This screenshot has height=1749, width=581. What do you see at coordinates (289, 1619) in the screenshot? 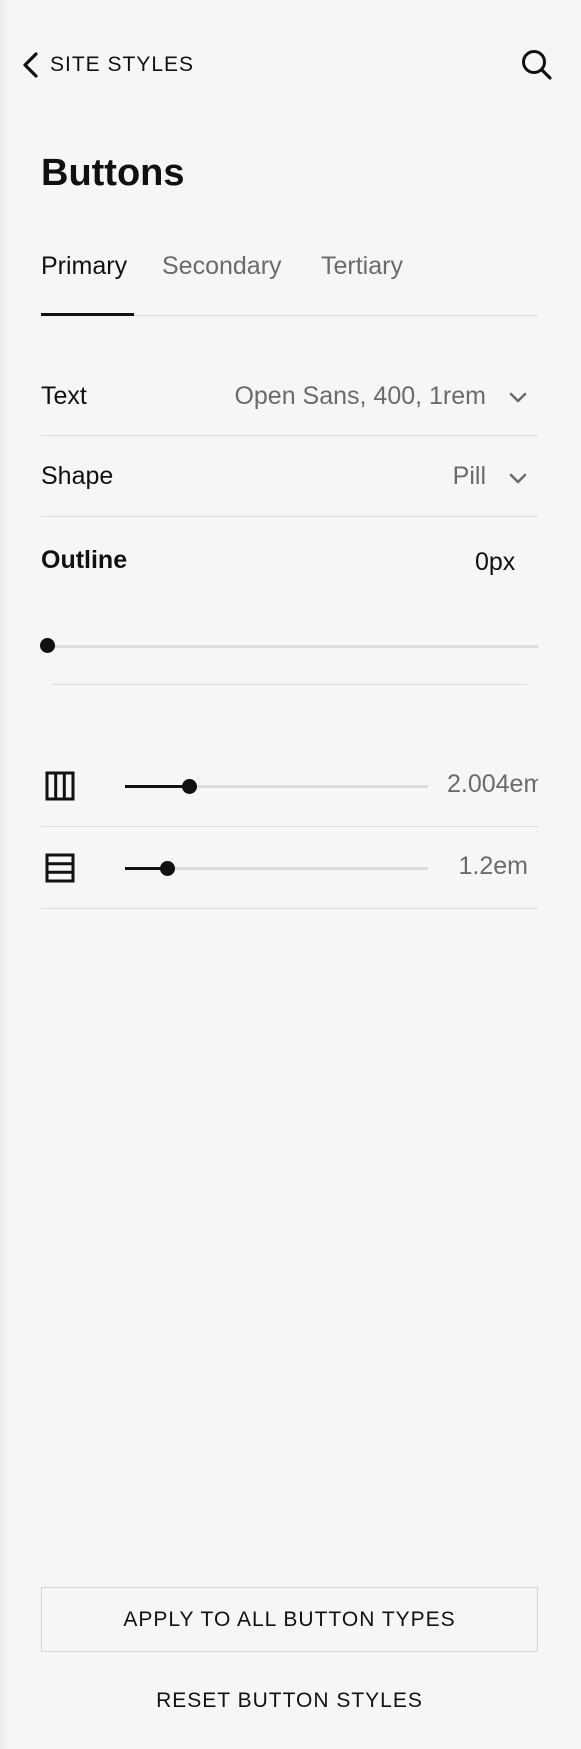
I see `apply-to-all-button-types-button: APPLY TO ALL BUTTON TYPES` at bounding box center [289, 1619].